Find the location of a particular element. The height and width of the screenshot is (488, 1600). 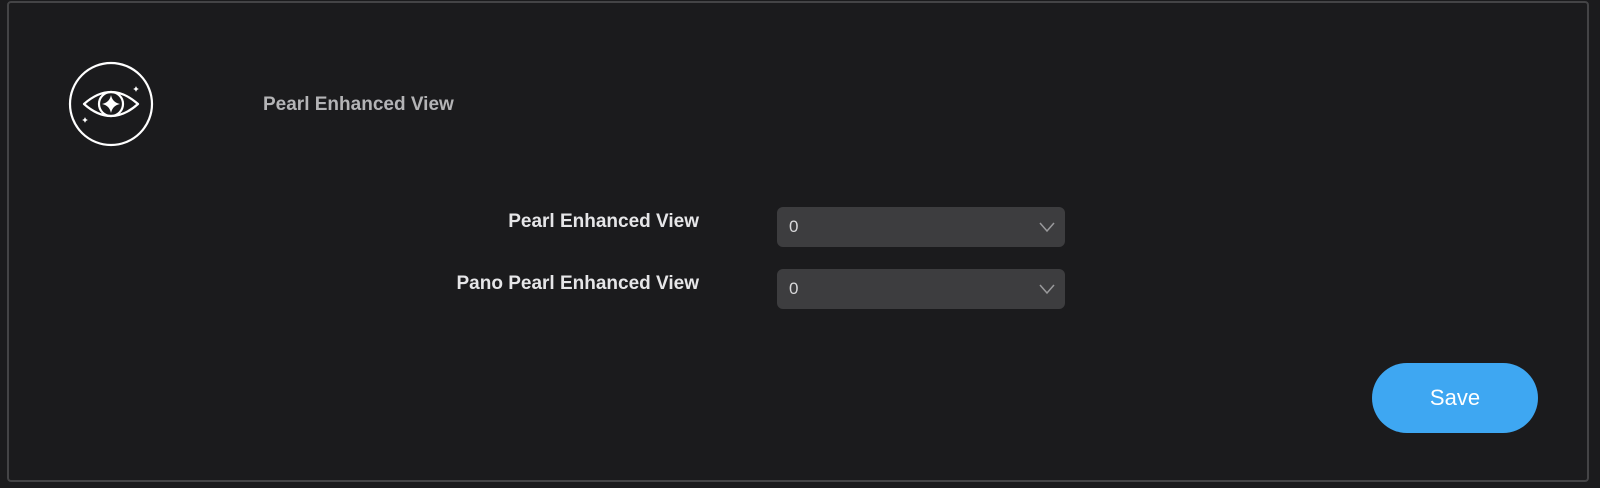

pearl-enhanced-view-select: 0 is located at coordinates (921, 227).